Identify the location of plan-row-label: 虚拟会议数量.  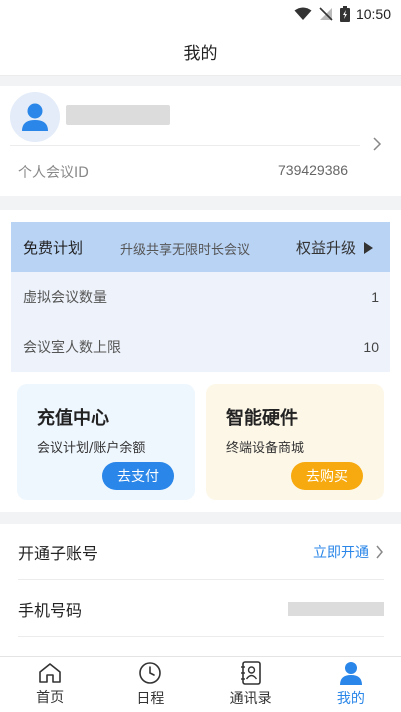
(65, 298).